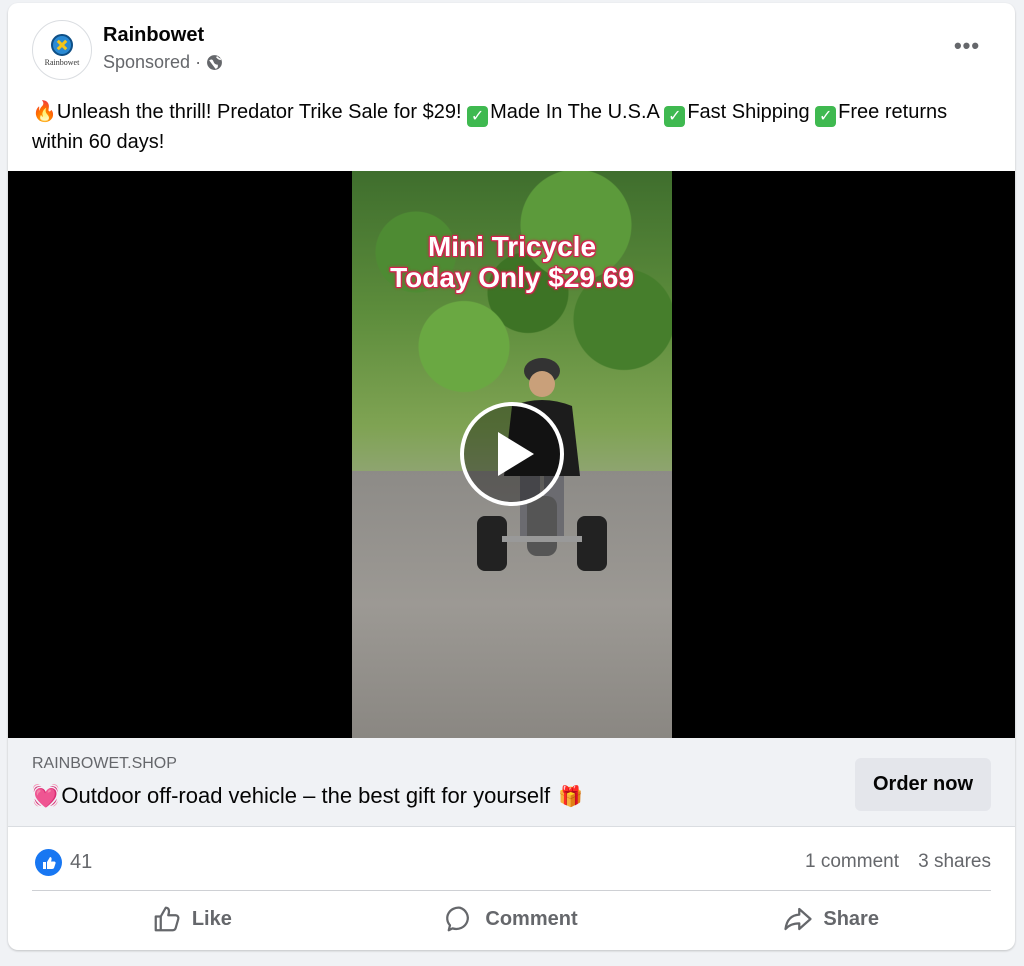 The width and height of the screenshot is (1024, 966). What do you see at coordinates (967, 46) in the screenshot?
I see `more-options-button: •••` at bounding box center [967, 46].